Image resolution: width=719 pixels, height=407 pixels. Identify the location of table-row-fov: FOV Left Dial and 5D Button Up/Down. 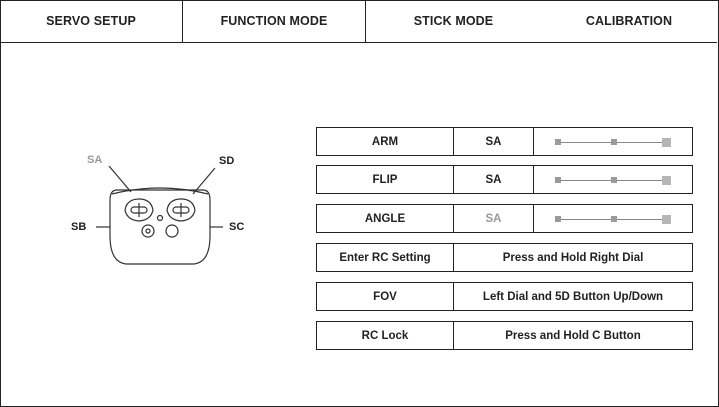
(504, 296).